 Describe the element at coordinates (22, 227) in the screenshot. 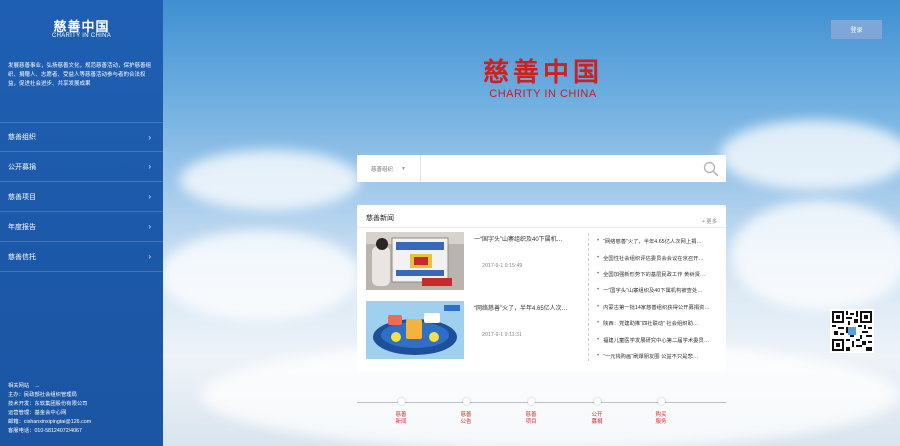

I see `sidebar-item-label: 年度报告` at that location.